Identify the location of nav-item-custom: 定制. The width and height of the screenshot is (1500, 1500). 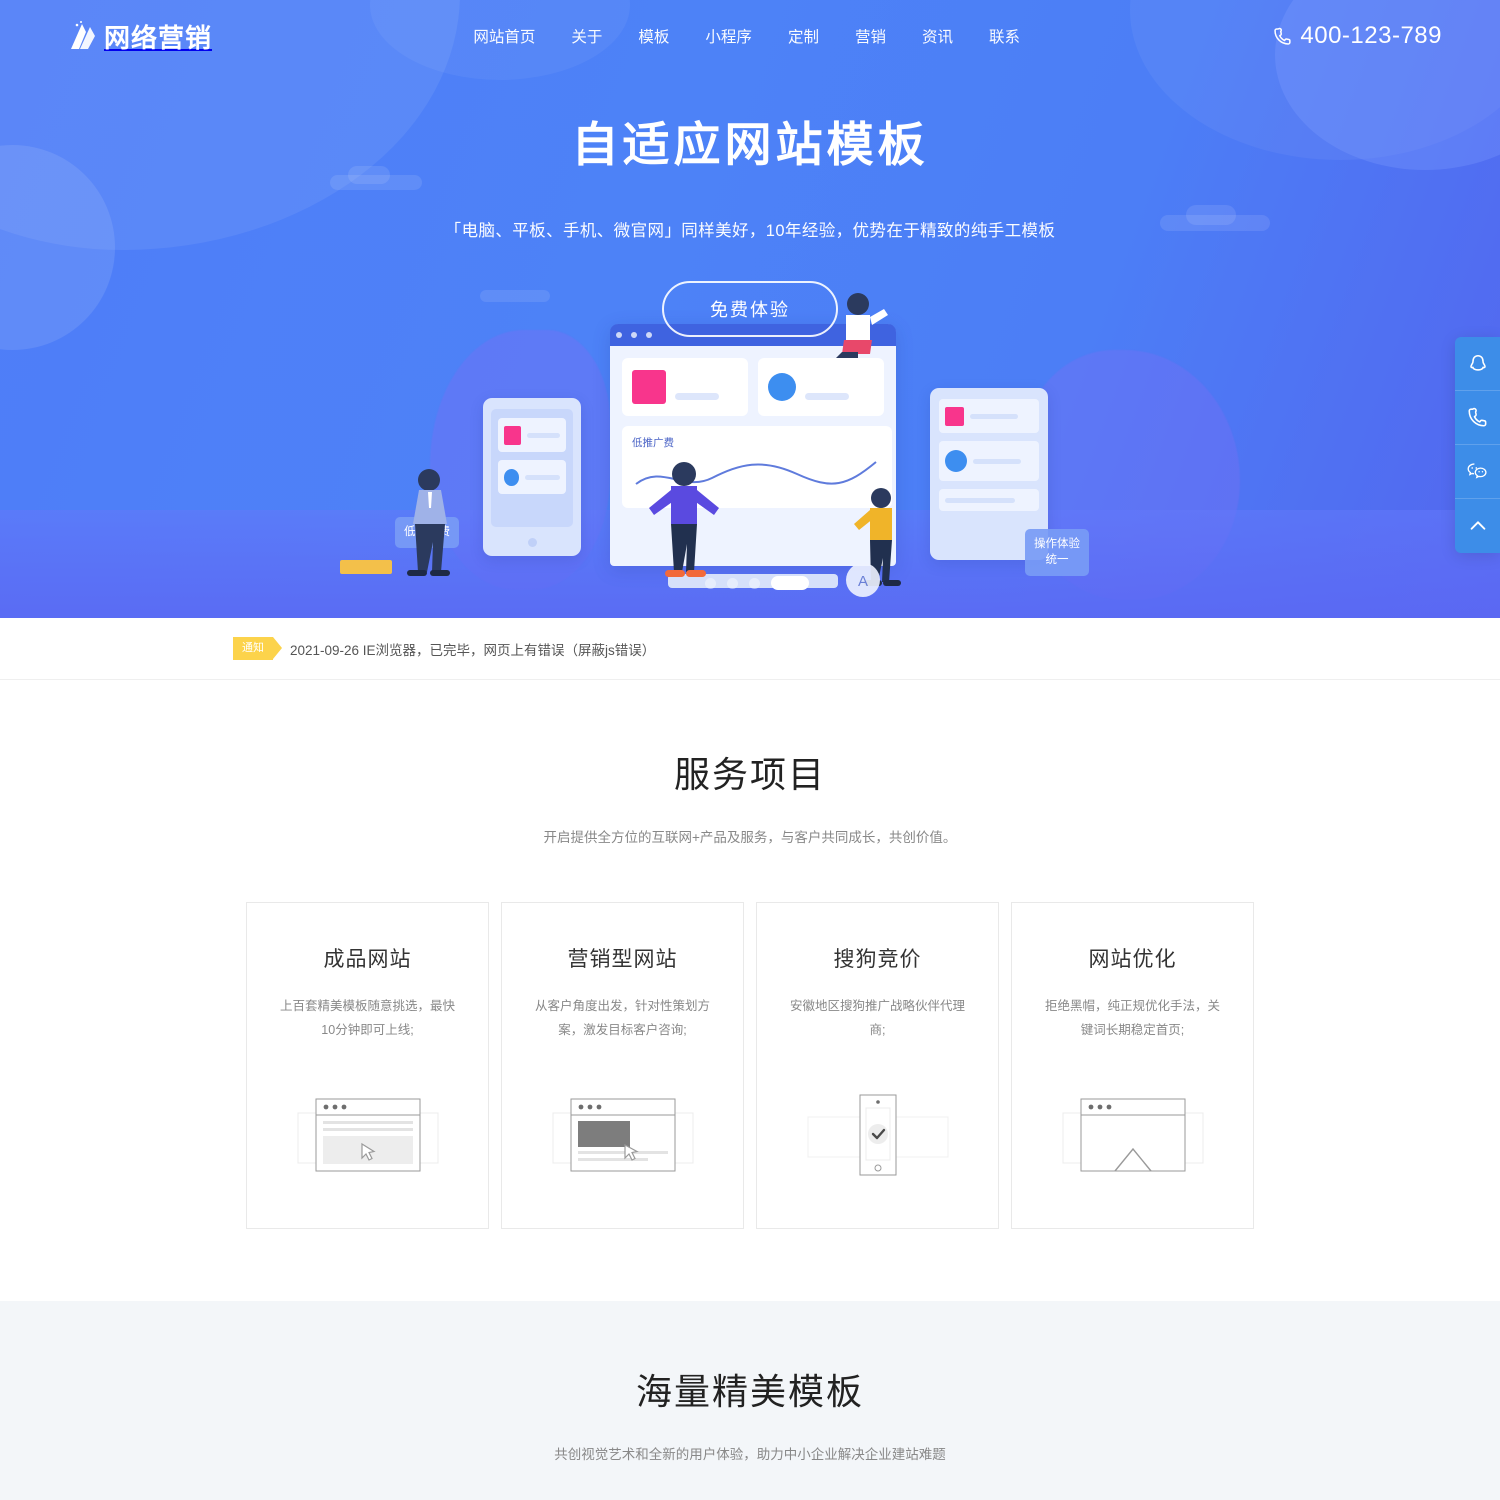
(803, 36).